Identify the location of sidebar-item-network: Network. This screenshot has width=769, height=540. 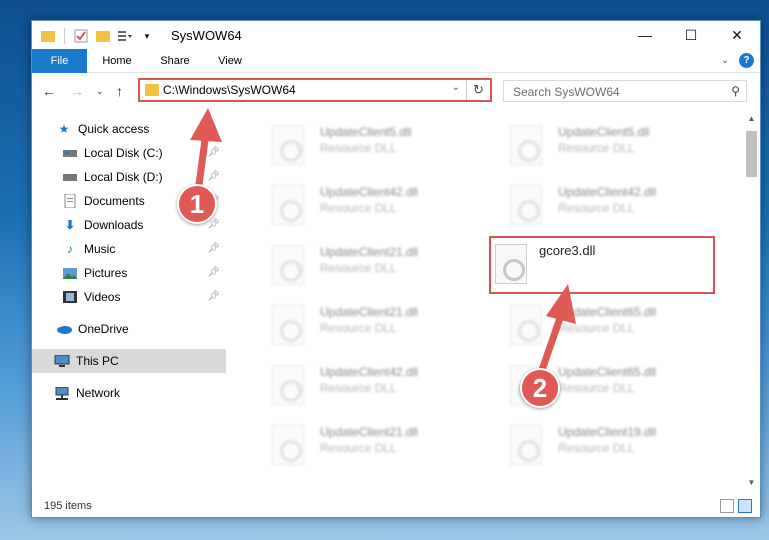
(129, 393).